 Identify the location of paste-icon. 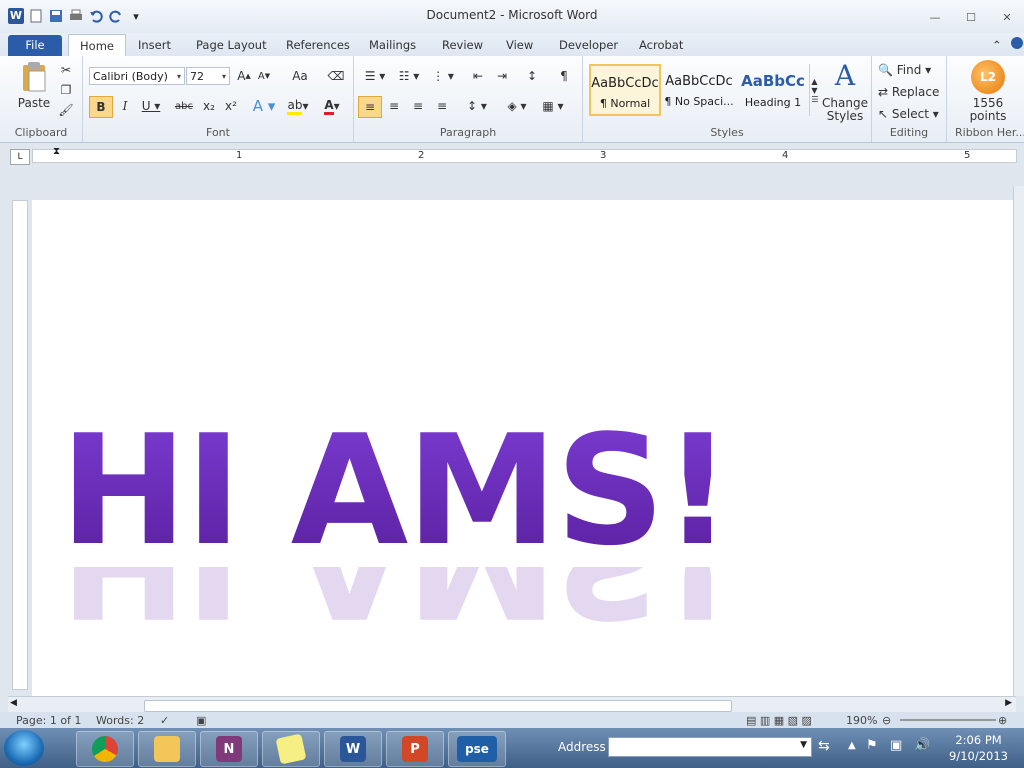
(34, 77).